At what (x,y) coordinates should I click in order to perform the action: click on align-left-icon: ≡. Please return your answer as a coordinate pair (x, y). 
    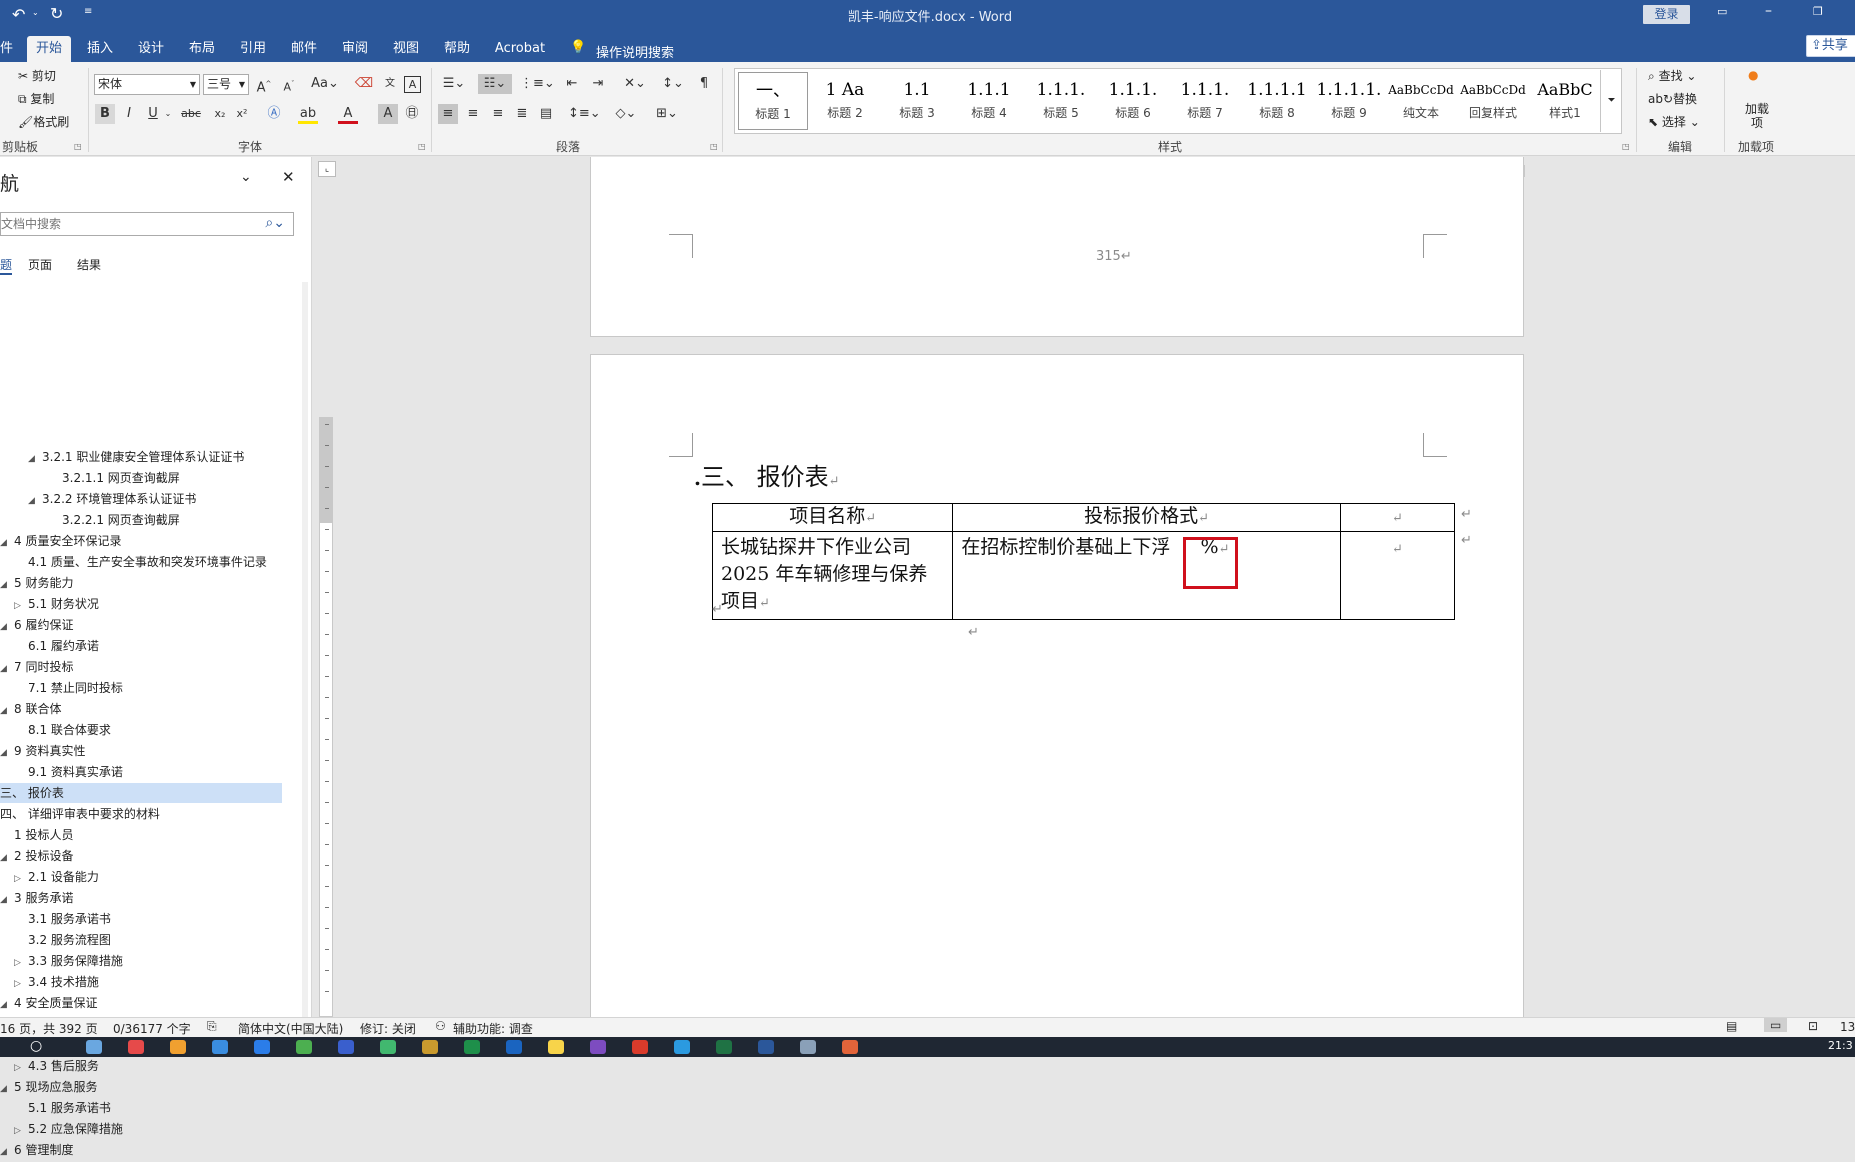
    Looking at the image, I should click on (448, 114).